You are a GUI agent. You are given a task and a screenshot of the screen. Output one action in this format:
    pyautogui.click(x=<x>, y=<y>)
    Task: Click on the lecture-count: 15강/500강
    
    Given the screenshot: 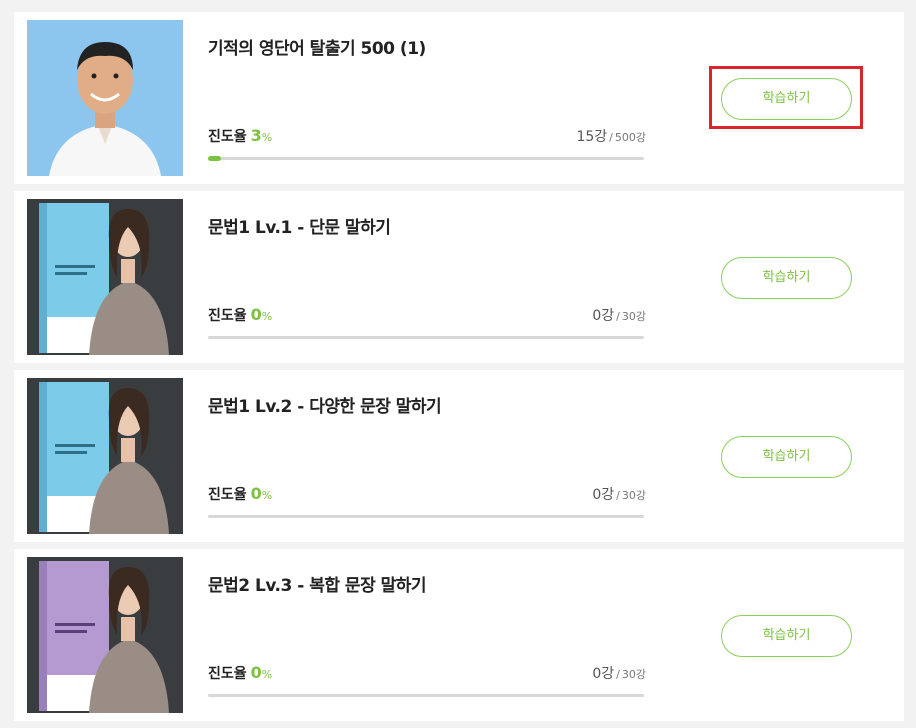 What is the action you would take?
    pyautogui.click(x=611, y=136)
    